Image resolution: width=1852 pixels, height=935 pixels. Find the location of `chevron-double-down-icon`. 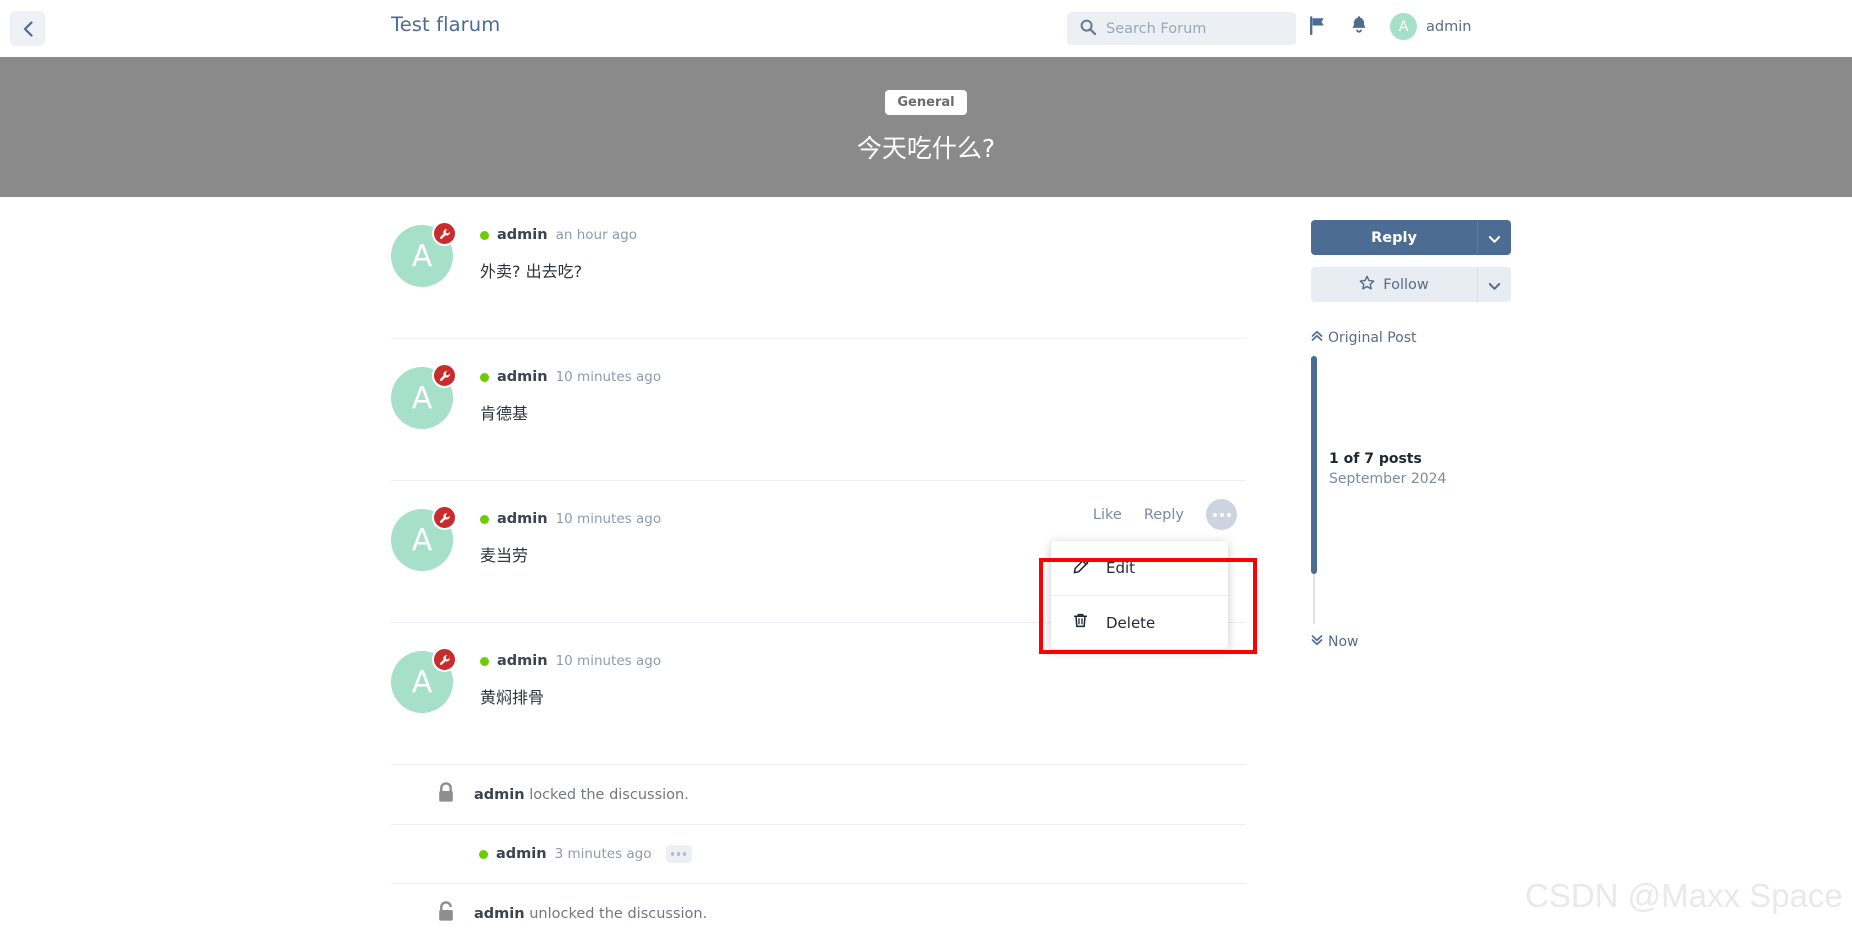

chevron-double-down-icon is located at coordinates (1317, 642).